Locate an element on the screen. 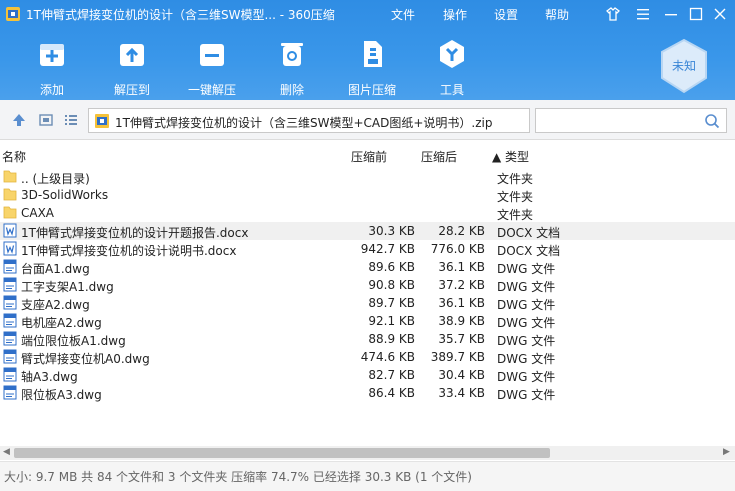  file-row: 台面A1.dwg 89.6 KB 36.1 KB DWG 文件 is located at coordinates (367, 267).